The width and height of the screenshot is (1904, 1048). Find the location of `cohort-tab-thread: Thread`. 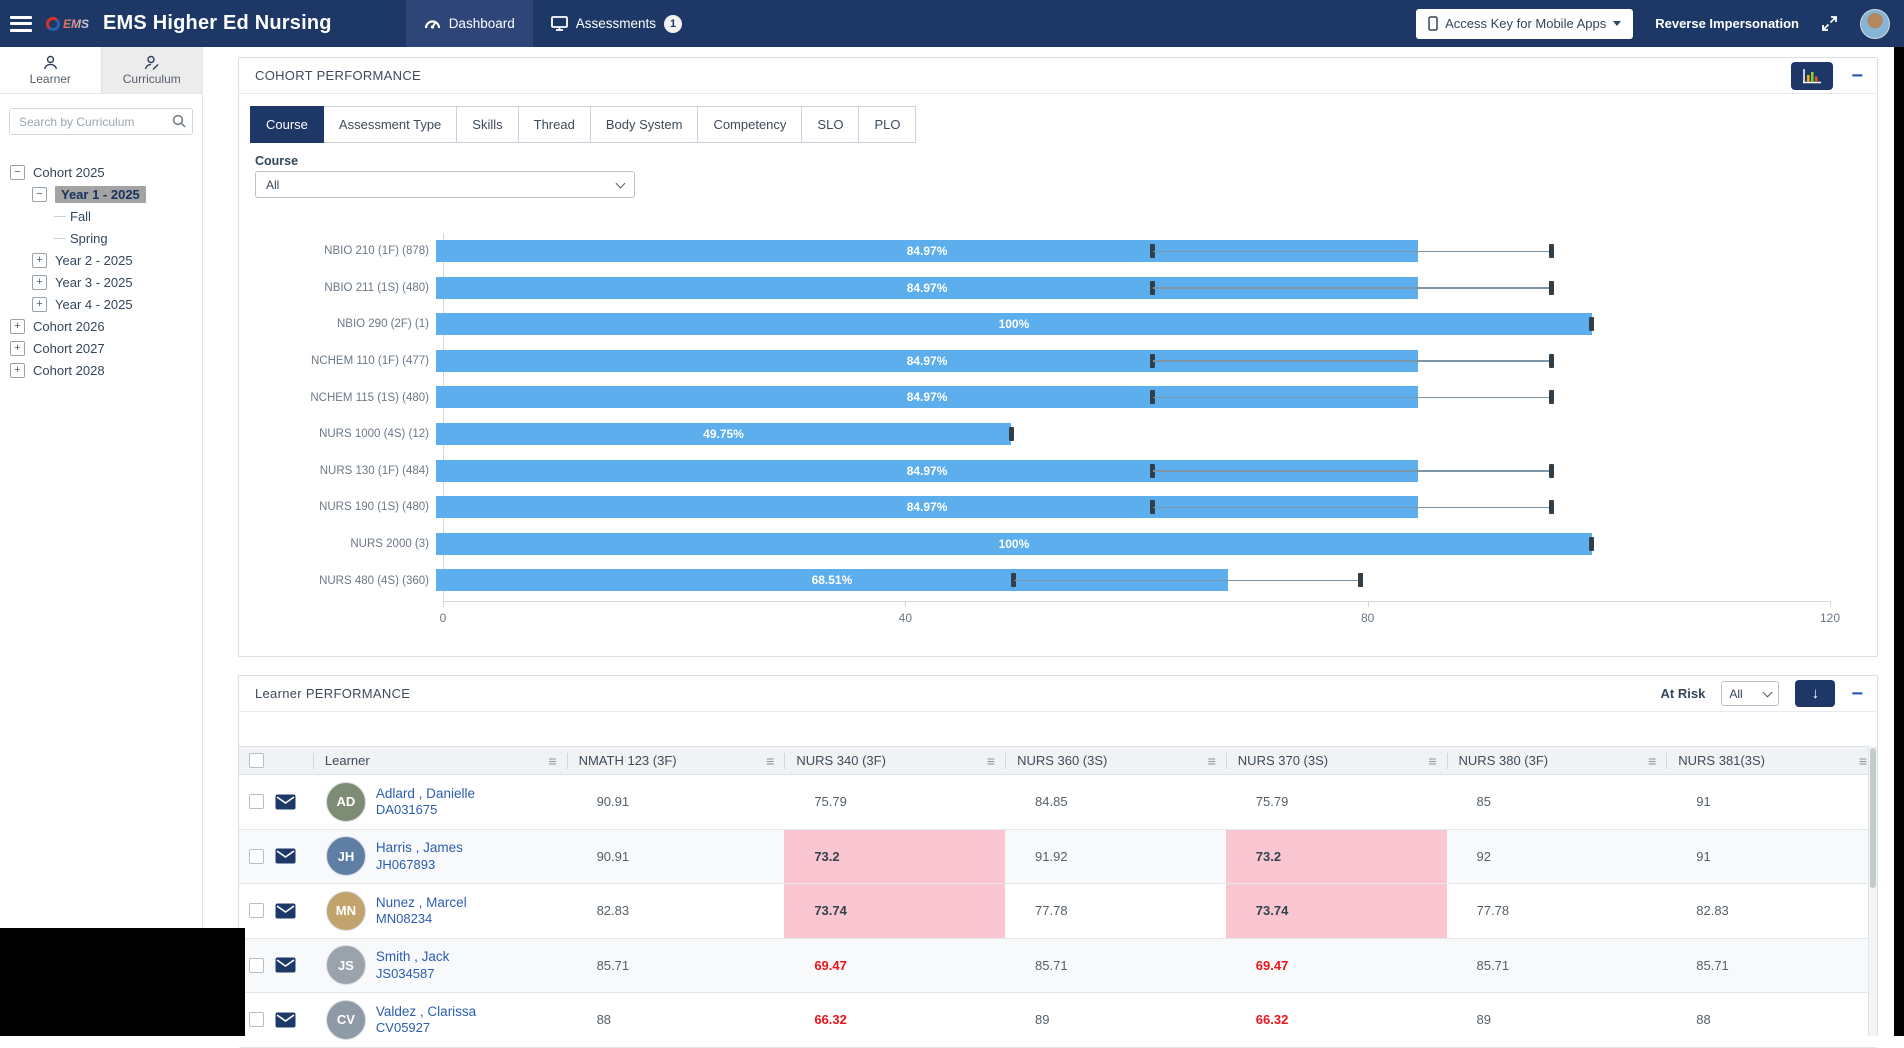

cohort-tab-thread: Thread is located at coordinates (554, 124).